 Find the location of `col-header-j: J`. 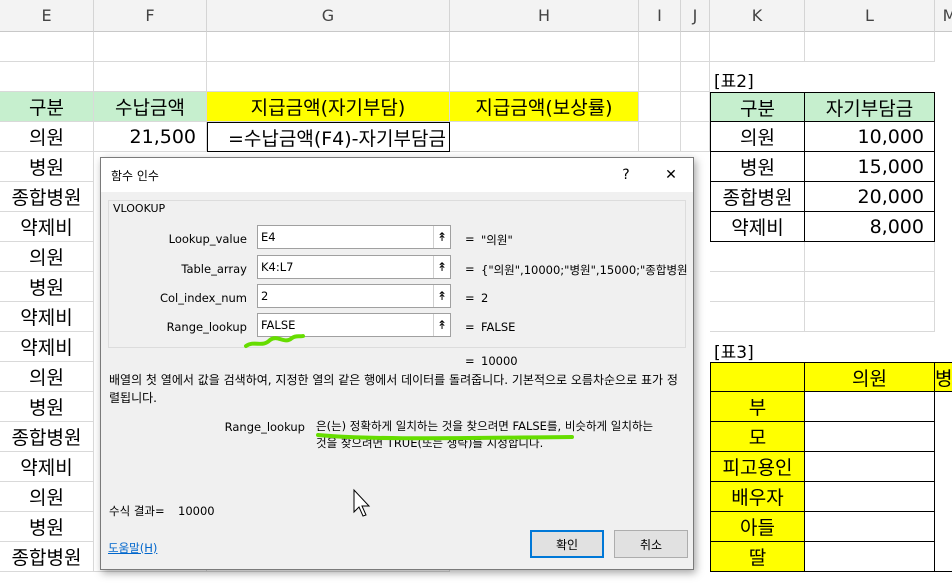

col-header-j: J is located at coordinates (695, 16).